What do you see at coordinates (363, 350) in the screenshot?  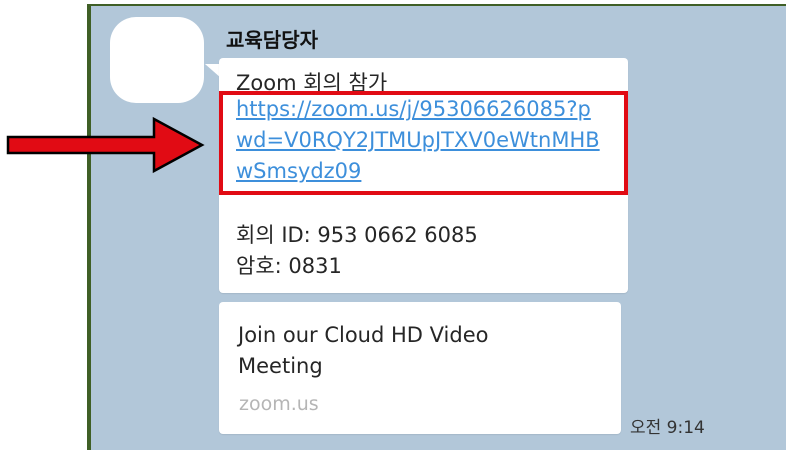 I see `link-preview-title: Join our Cloud HD Video Meeting` at bounding box center [363, 350].